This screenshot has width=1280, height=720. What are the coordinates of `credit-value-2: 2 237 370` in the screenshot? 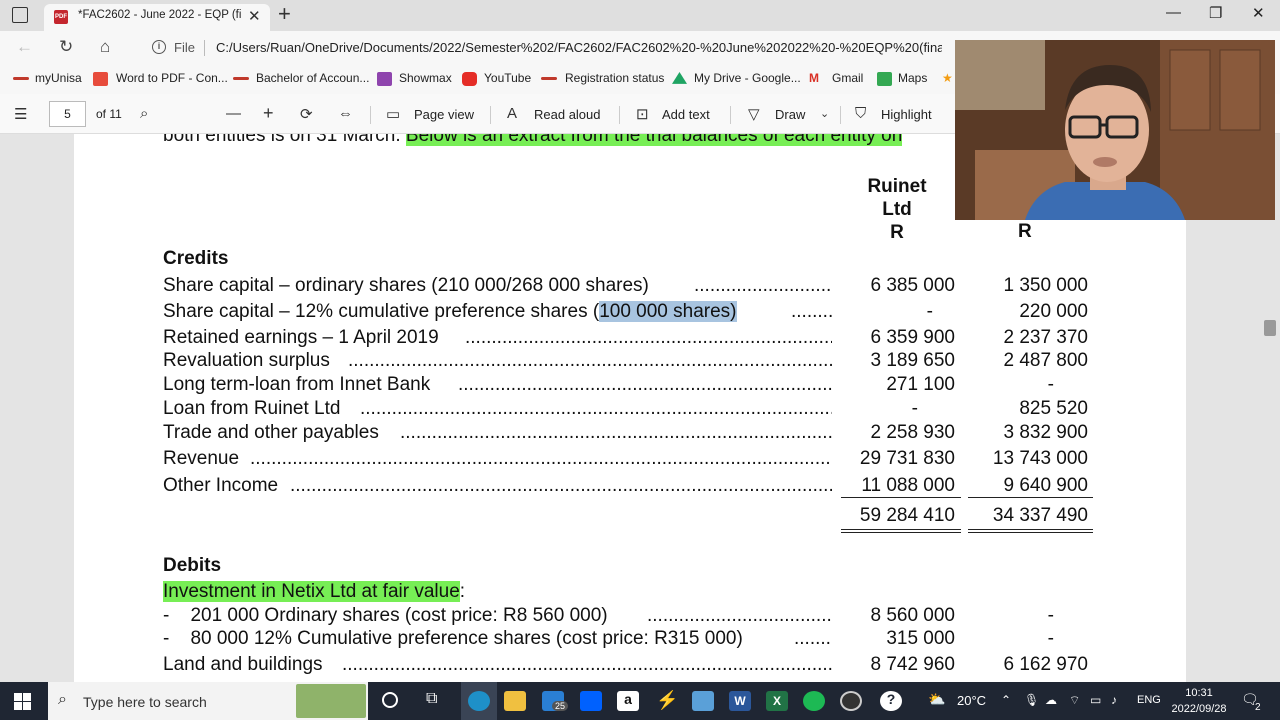 It's located at (1045, 337).